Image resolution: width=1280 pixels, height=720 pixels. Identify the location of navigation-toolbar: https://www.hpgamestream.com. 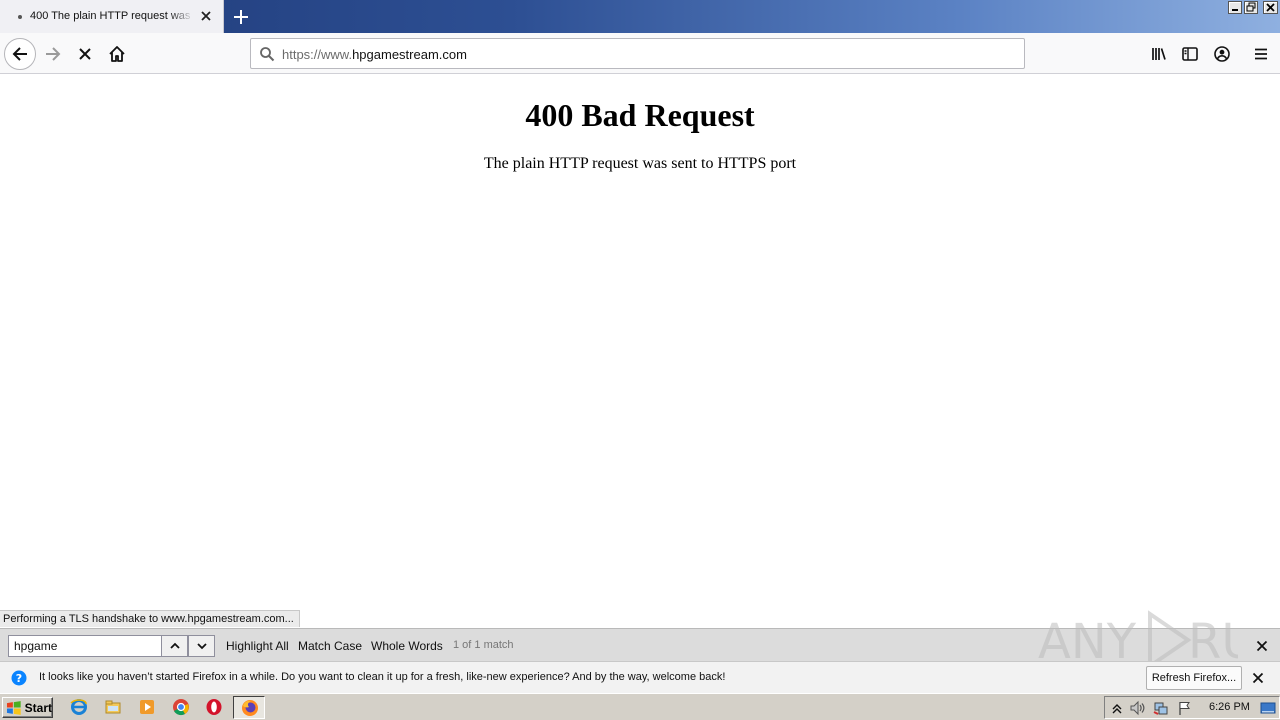
(640, 53).